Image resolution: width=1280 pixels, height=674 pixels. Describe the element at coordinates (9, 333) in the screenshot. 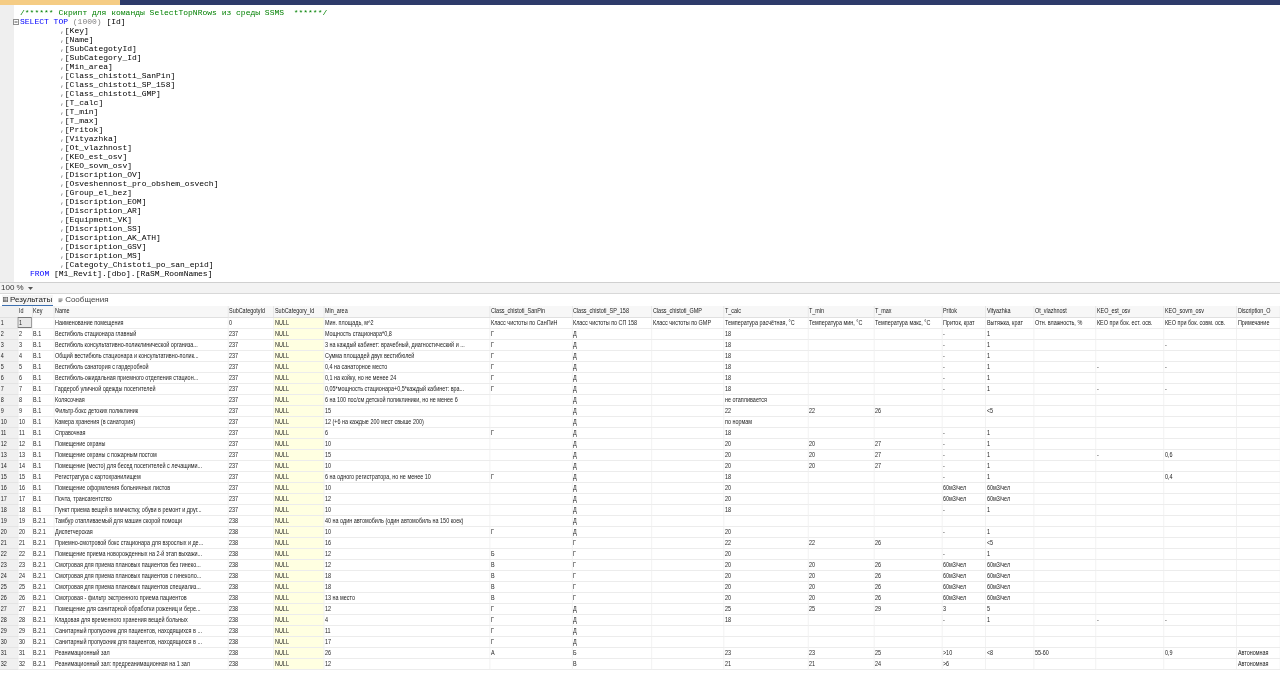

I see `row-number: 2` at that location.